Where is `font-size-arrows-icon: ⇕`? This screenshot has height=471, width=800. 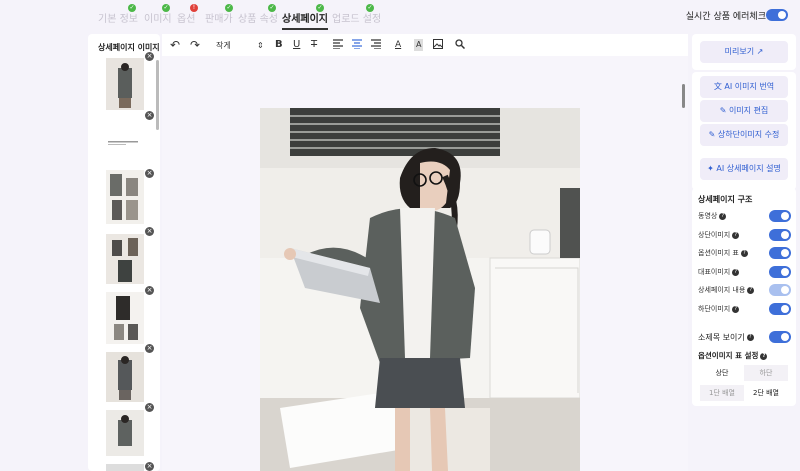
font-size-arrows-icon: ⇕ is located at coordinates (260, 46).